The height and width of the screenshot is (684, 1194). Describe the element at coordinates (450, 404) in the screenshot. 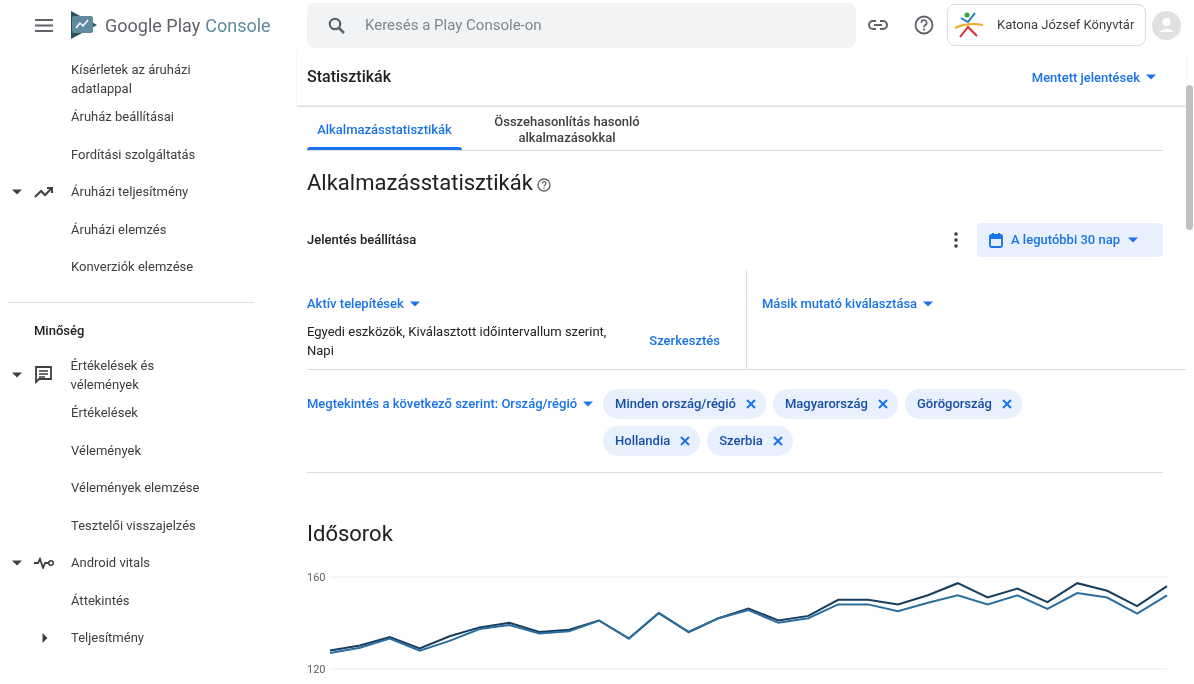

I see `breakdown-dropdown: Megtekintés a következő szerint: Ország/régió` at that location.